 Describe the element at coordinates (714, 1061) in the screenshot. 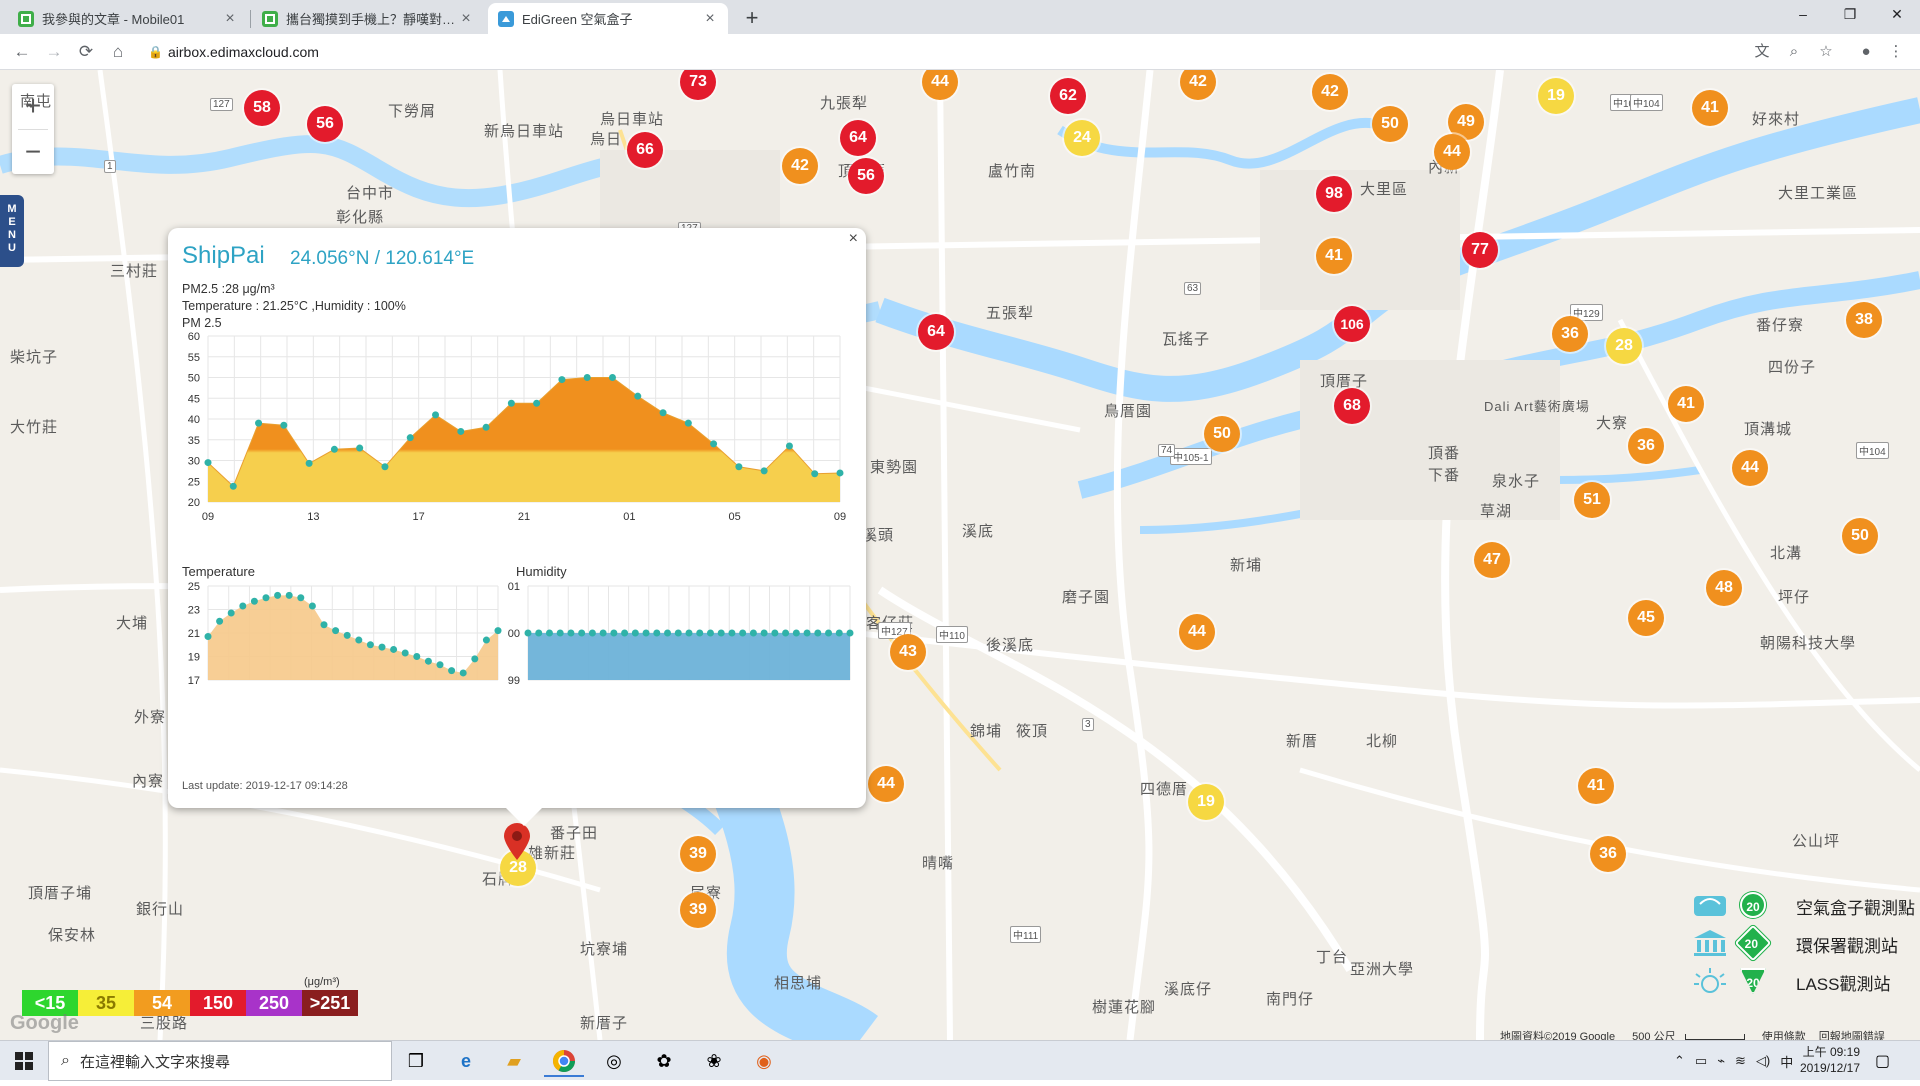

I see `app-icon-3: ❀` at that location.